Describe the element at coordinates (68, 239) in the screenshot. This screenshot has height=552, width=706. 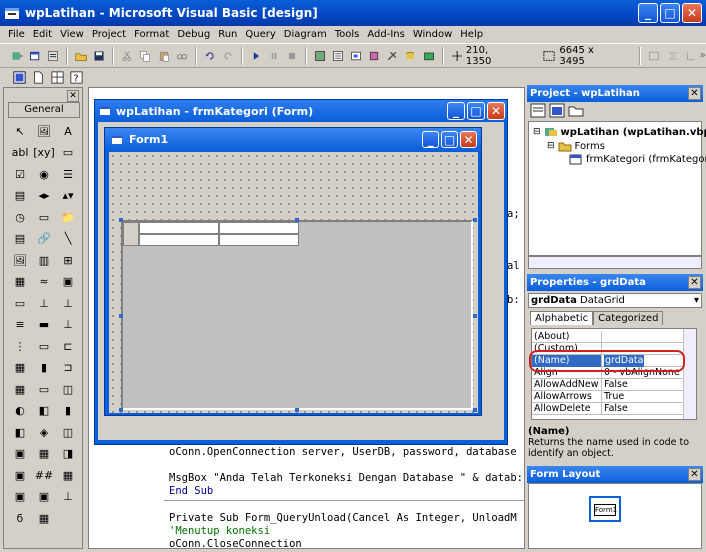
I see `toolbox-tool: ╲` at that location.